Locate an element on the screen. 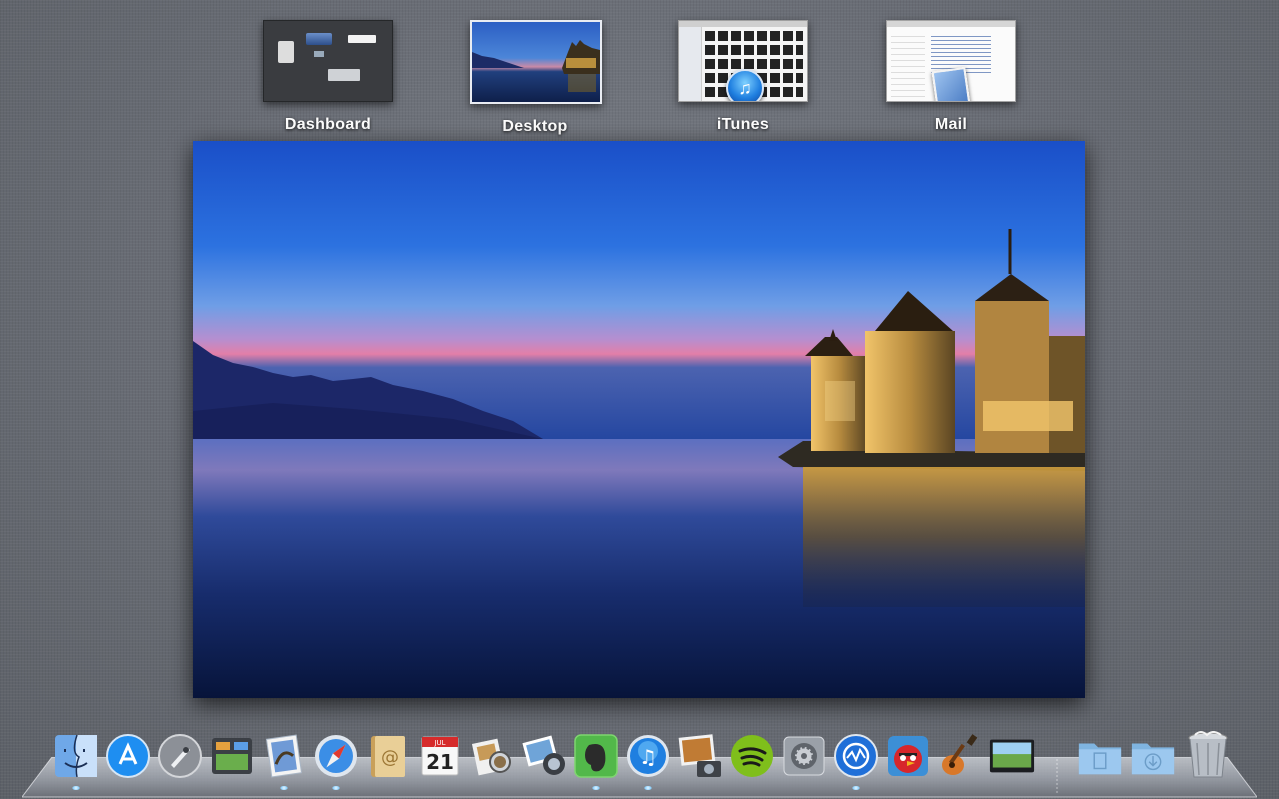  downloads-folder-icon is located at coordinates (1153, 756).